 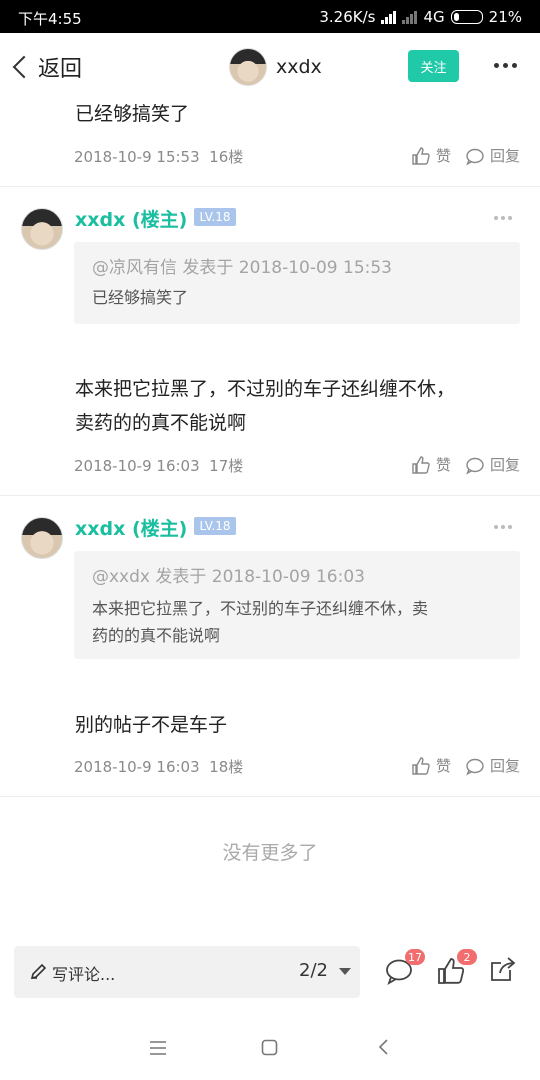 What do you see at coordinates (410, 17) in the screenshot?
I see `signal-2-icon` at bounding box center [410, 17].